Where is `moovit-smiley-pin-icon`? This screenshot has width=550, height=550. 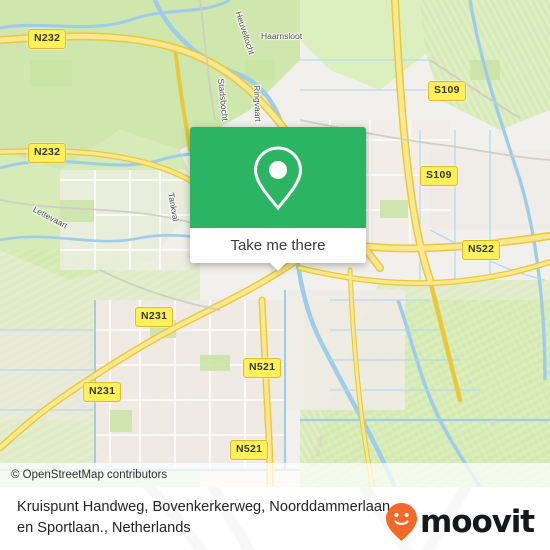 moovit-smiley-pin-icon is located at coordinates (402, 522).